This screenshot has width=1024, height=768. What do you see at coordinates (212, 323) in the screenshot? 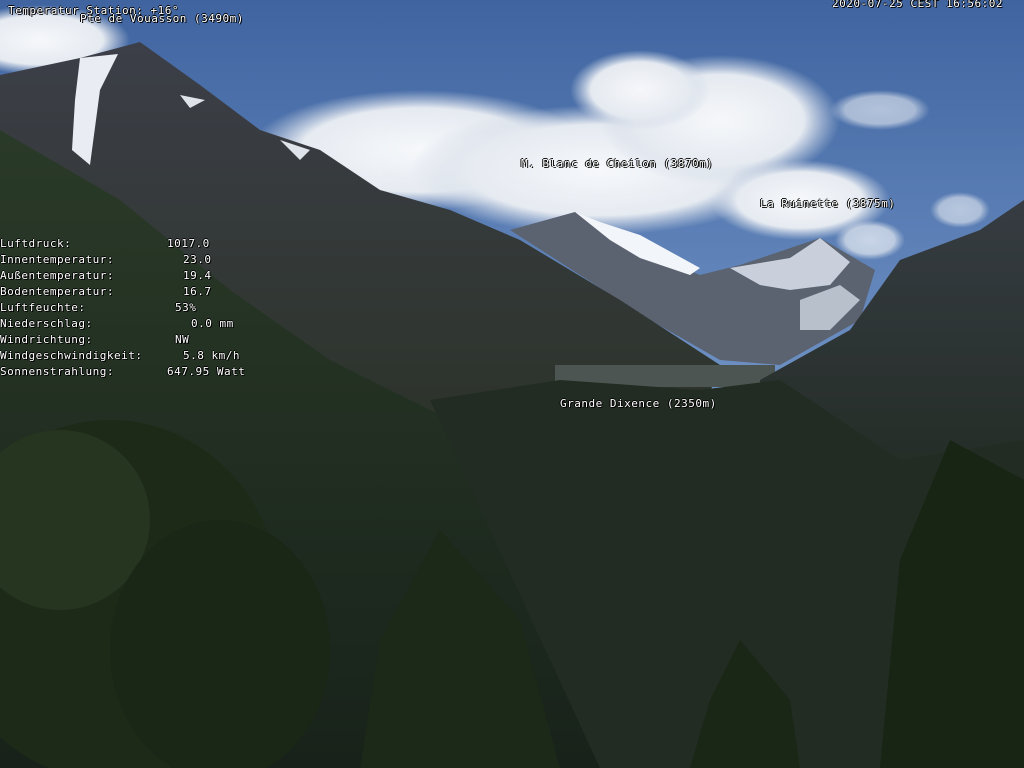
I see `weather-value: 0.0 mm` at bounding box center [212, 323].